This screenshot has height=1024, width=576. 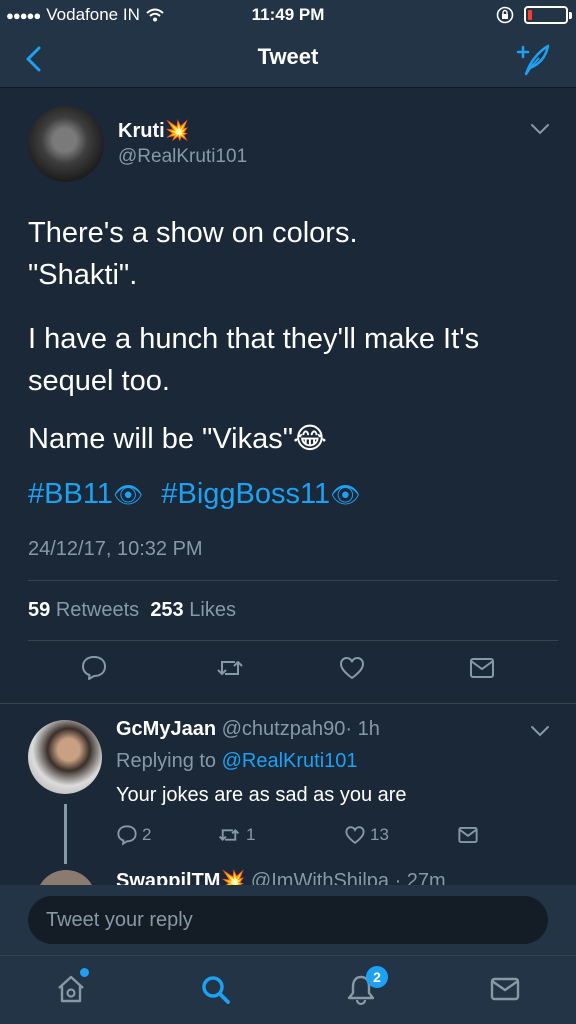 I want to click on reply-composer-bar, so click(x=288, y=920).